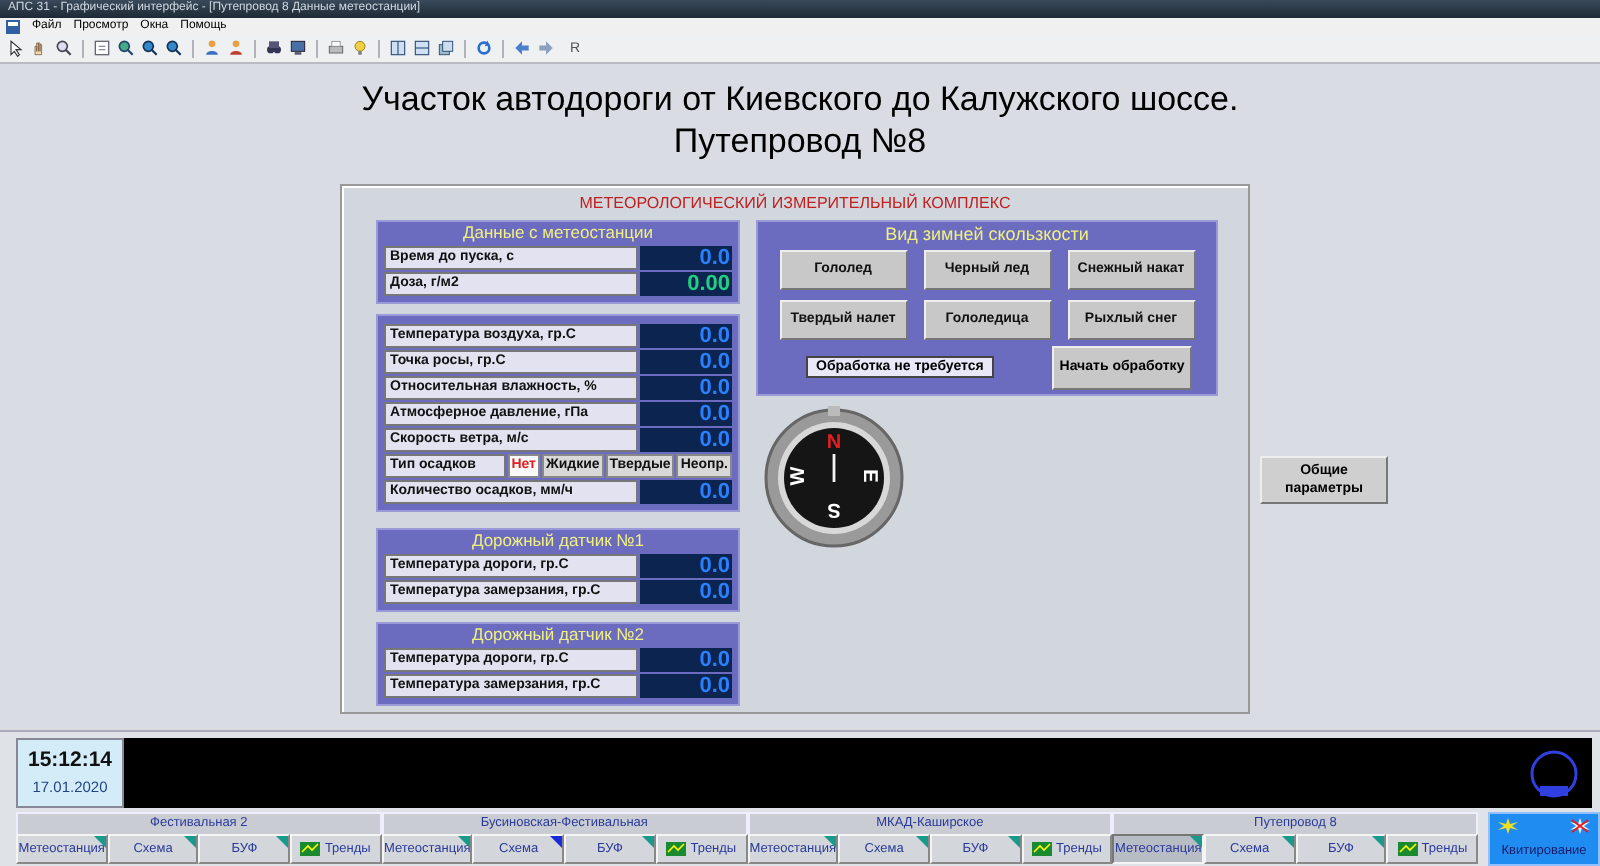 This screenshot has width=1600, height=866. Describe the element at coordinates (522, 48) in the screenshot. I see `back-arrow-icon` at that location.